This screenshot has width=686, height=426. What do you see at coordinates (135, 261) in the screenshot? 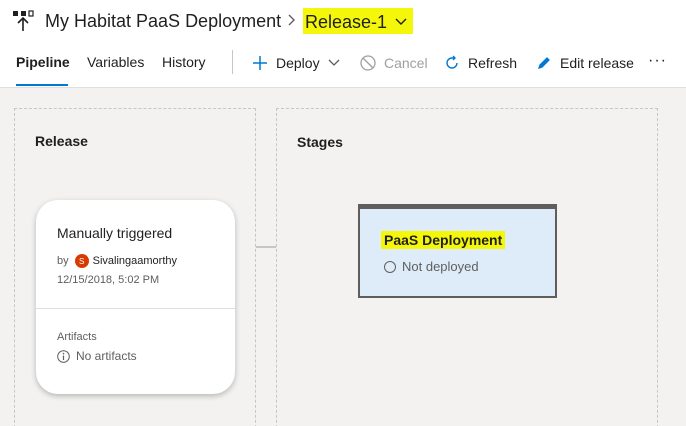
I see `user-name: Sivalingaamorthy` at bounding box center [135, 261].